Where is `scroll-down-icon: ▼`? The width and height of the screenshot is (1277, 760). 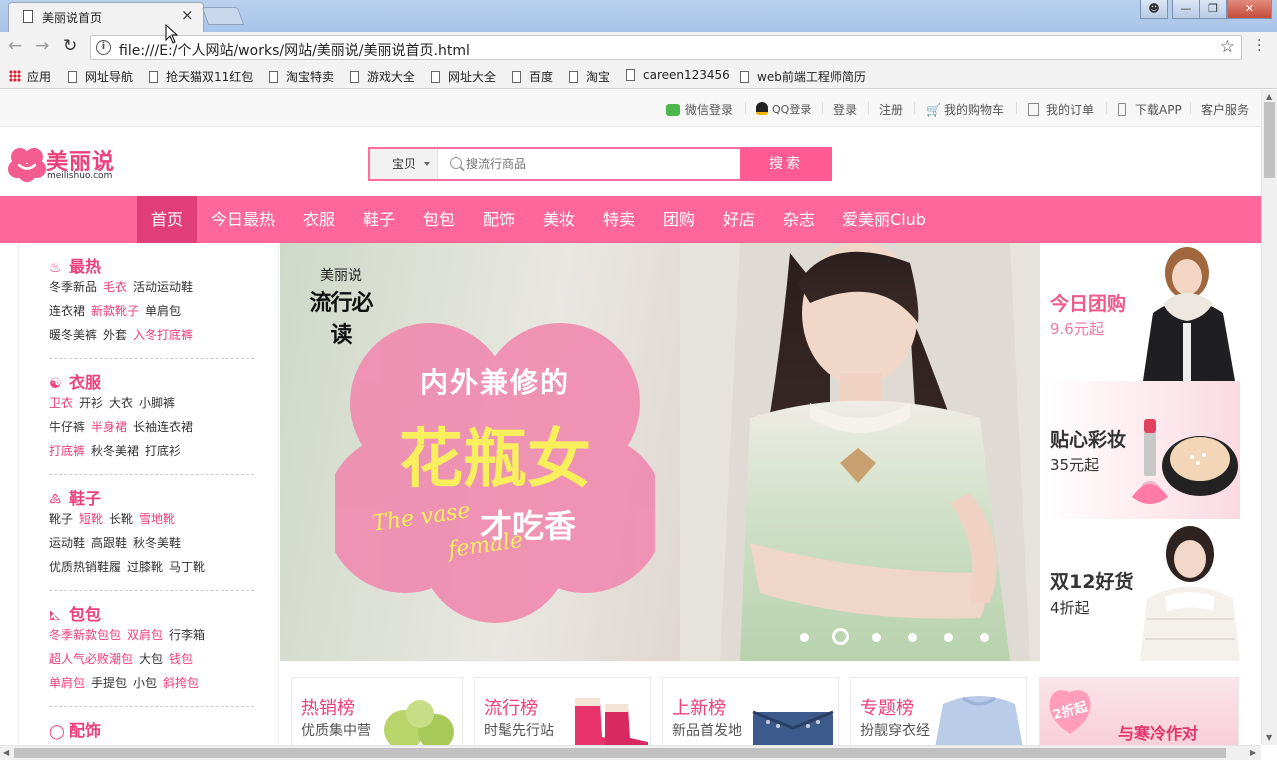 scroll-down-icon: ▼ is located at coordinates (1269, 737).